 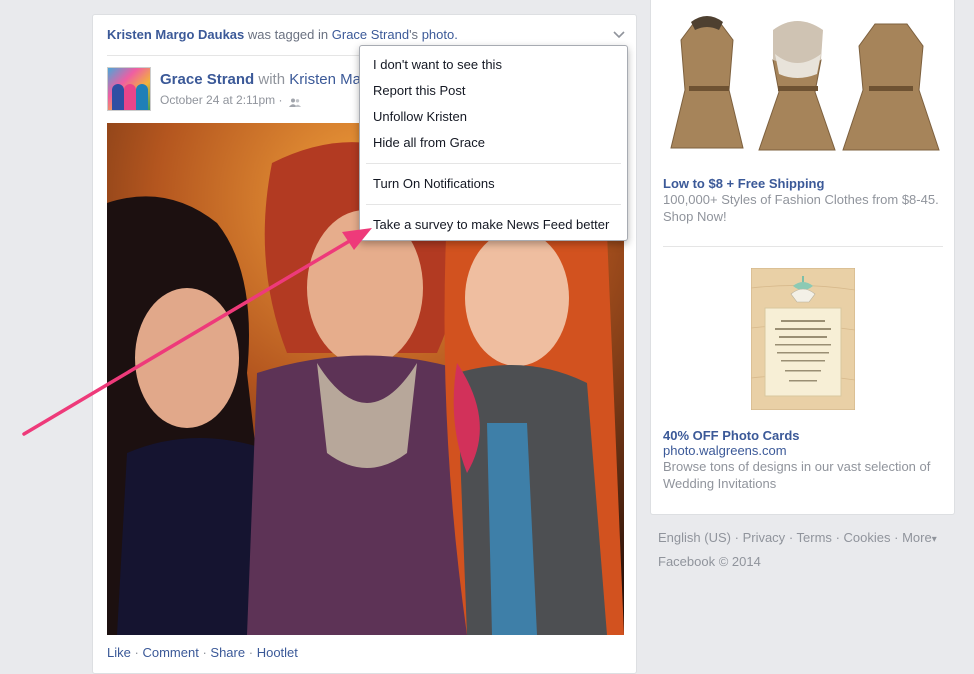 I want to click on ad-image-photo-card, so click(x=803, y=339).